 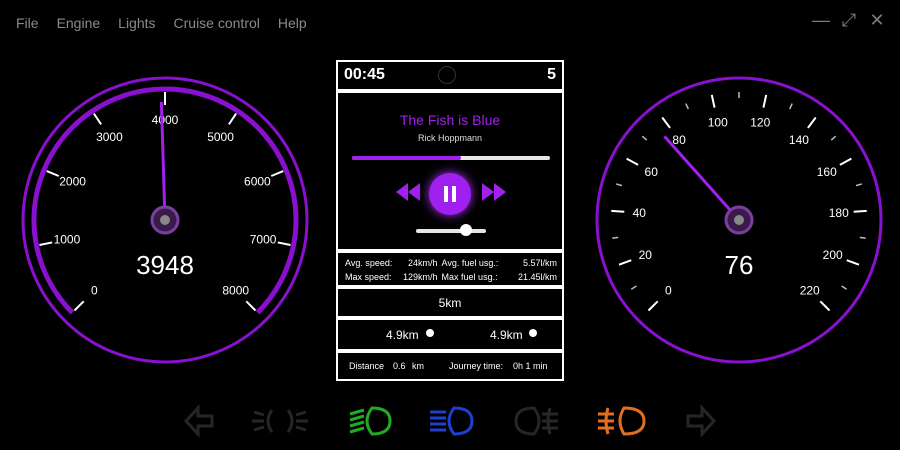 I want to click on clock-icon, so click(x=447, y=75).